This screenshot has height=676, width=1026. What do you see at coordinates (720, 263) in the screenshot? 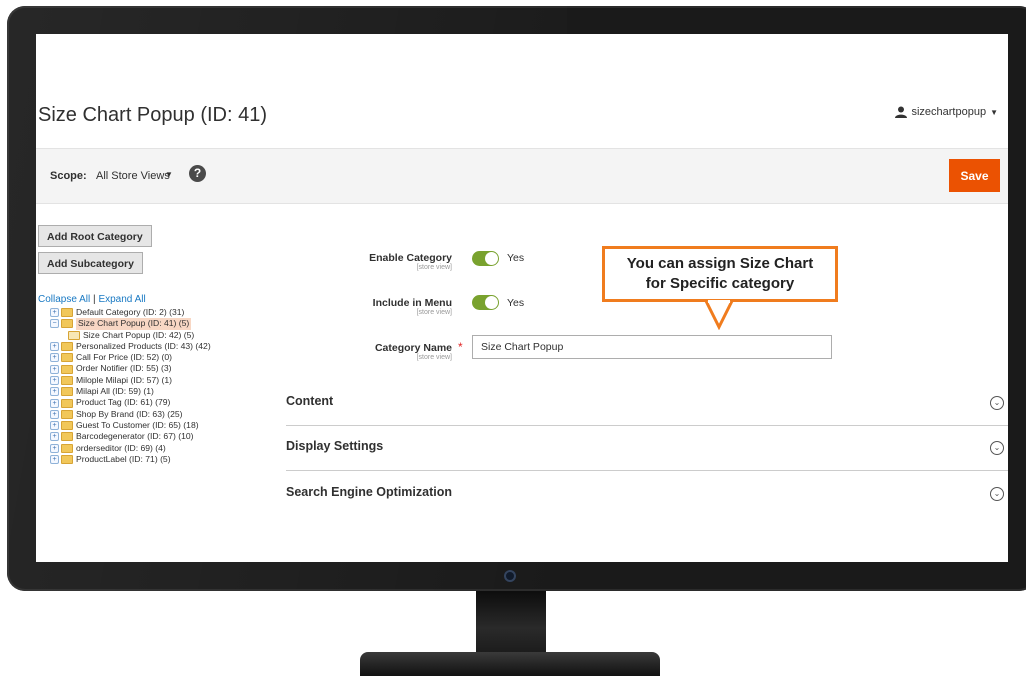
I see `callout-line-1: You can assign Size Chart` at bounding box center [720, 263].